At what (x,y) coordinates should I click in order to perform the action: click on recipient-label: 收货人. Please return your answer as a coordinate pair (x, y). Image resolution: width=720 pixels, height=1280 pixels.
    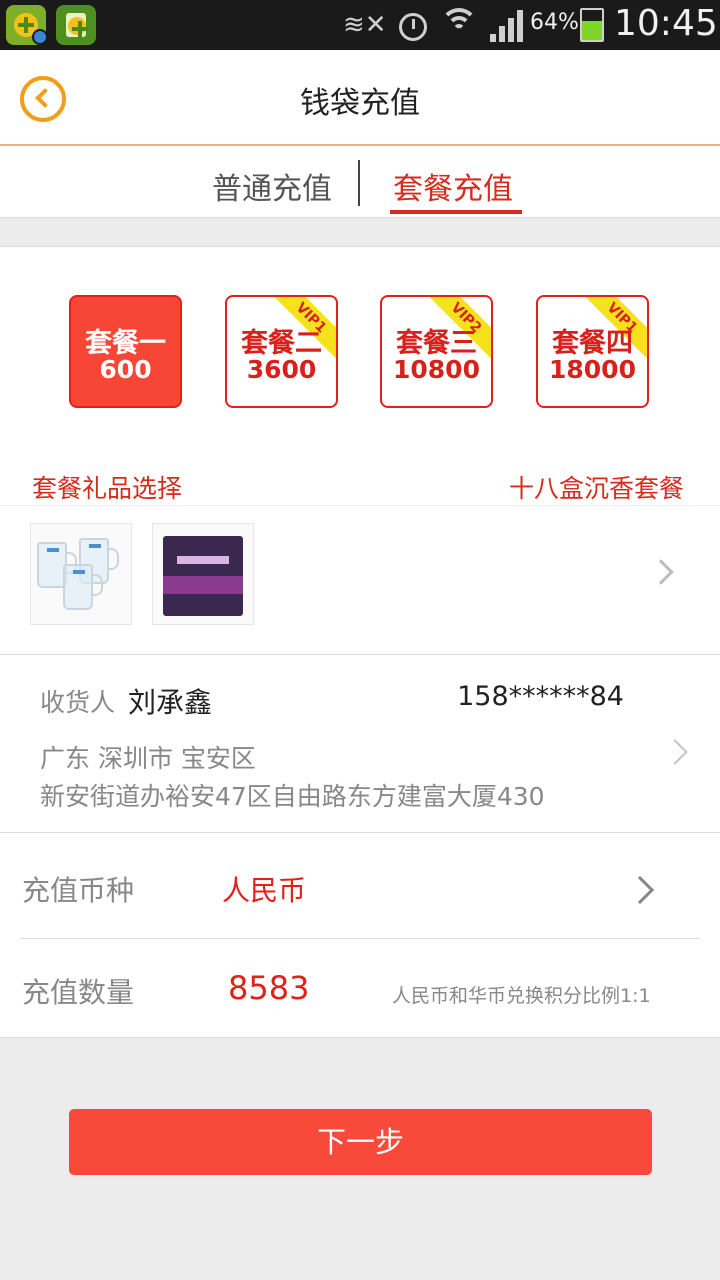
    Looking at the image, I should click on (78, 702).